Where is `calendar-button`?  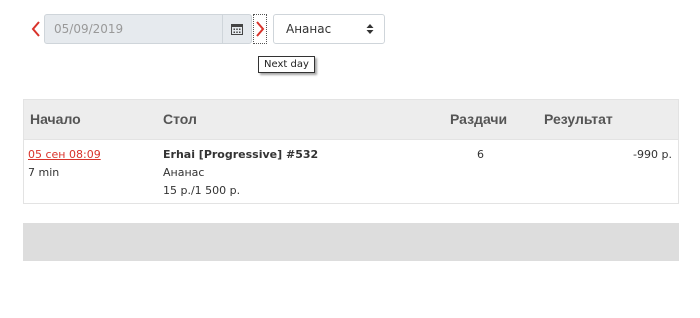 calendar-button is located at coordinates (236, 29).